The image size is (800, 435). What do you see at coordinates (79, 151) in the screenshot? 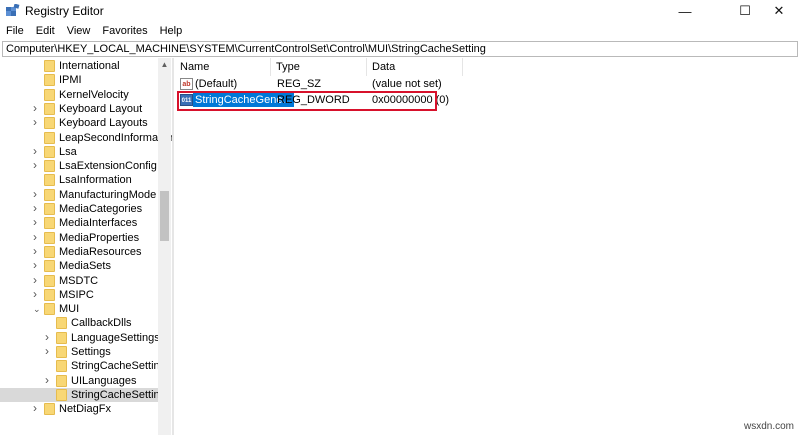
I see `tree-item: › Lsa` at bounding box center [79, 151].